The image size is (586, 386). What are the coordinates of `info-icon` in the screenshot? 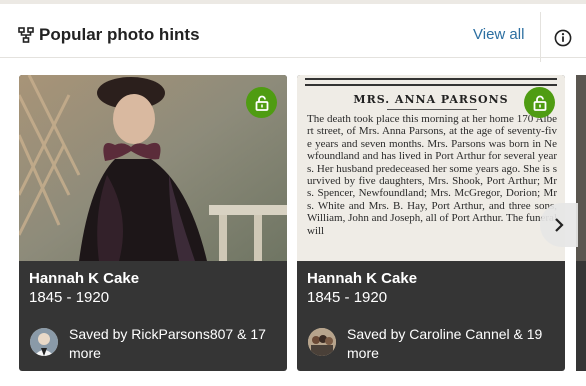 It's located at (563, 38).